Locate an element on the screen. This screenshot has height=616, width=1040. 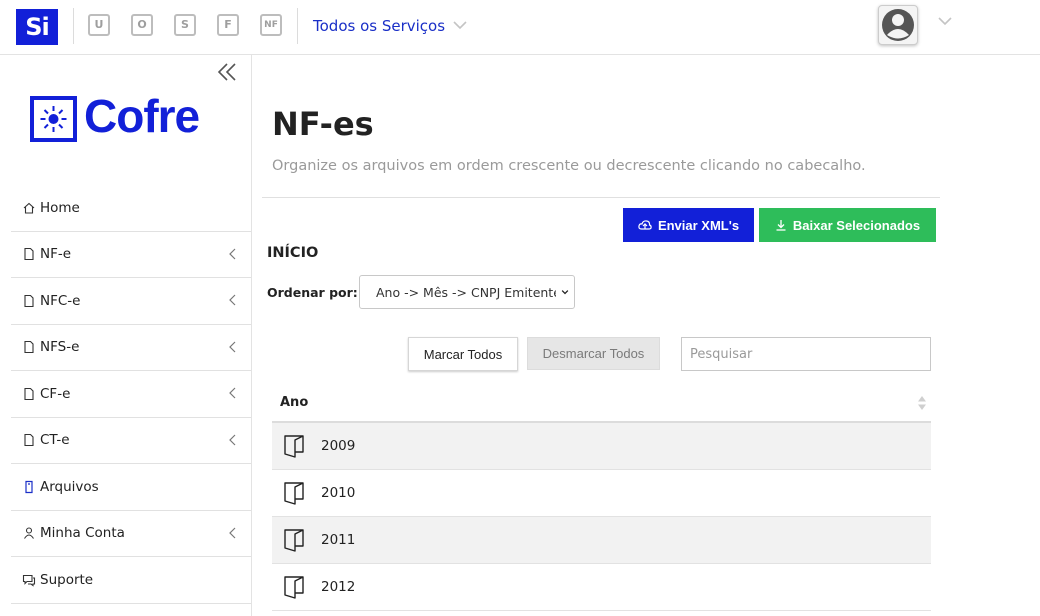
sort-icon is located at coordinates (922, 403).